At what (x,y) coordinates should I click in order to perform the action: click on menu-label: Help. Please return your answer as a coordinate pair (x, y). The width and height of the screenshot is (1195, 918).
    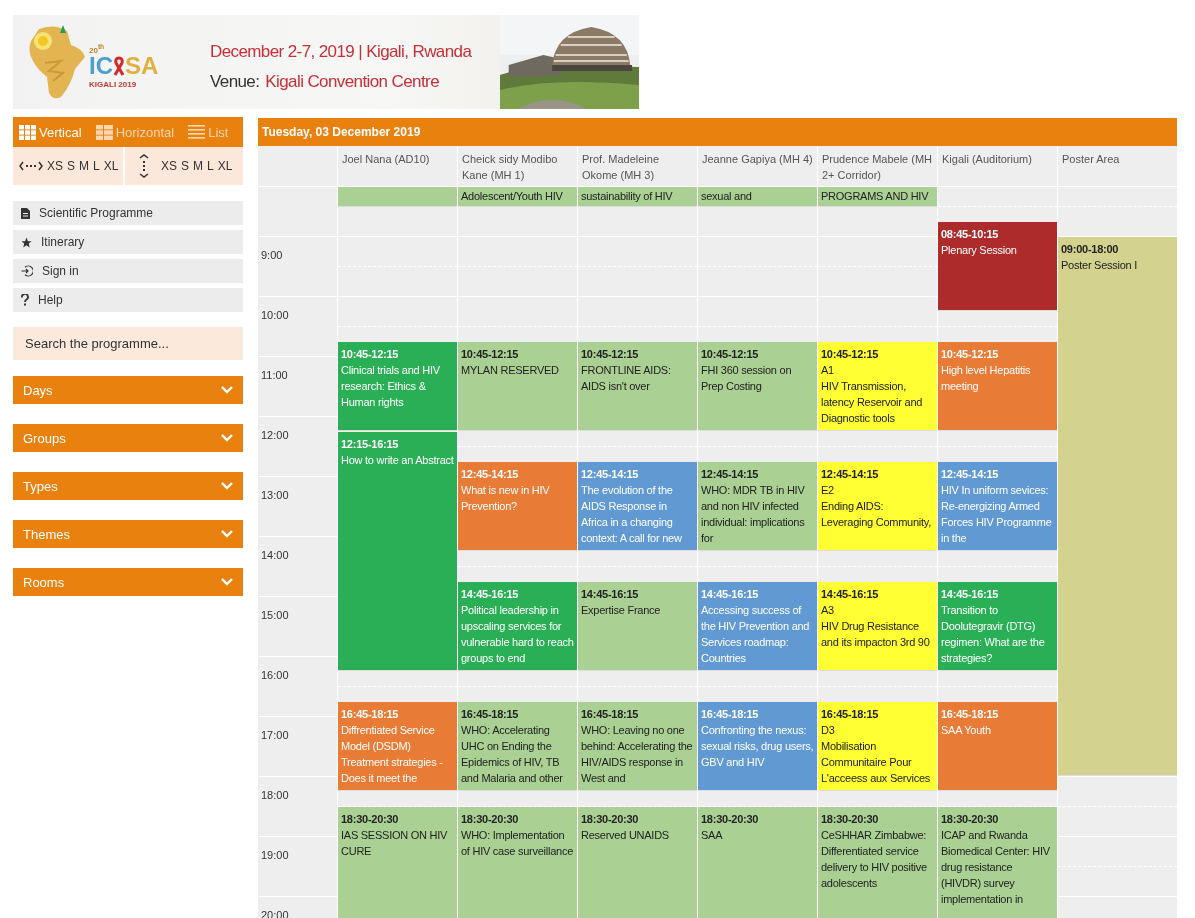
    Looking at the image, I should click on (50, 300).